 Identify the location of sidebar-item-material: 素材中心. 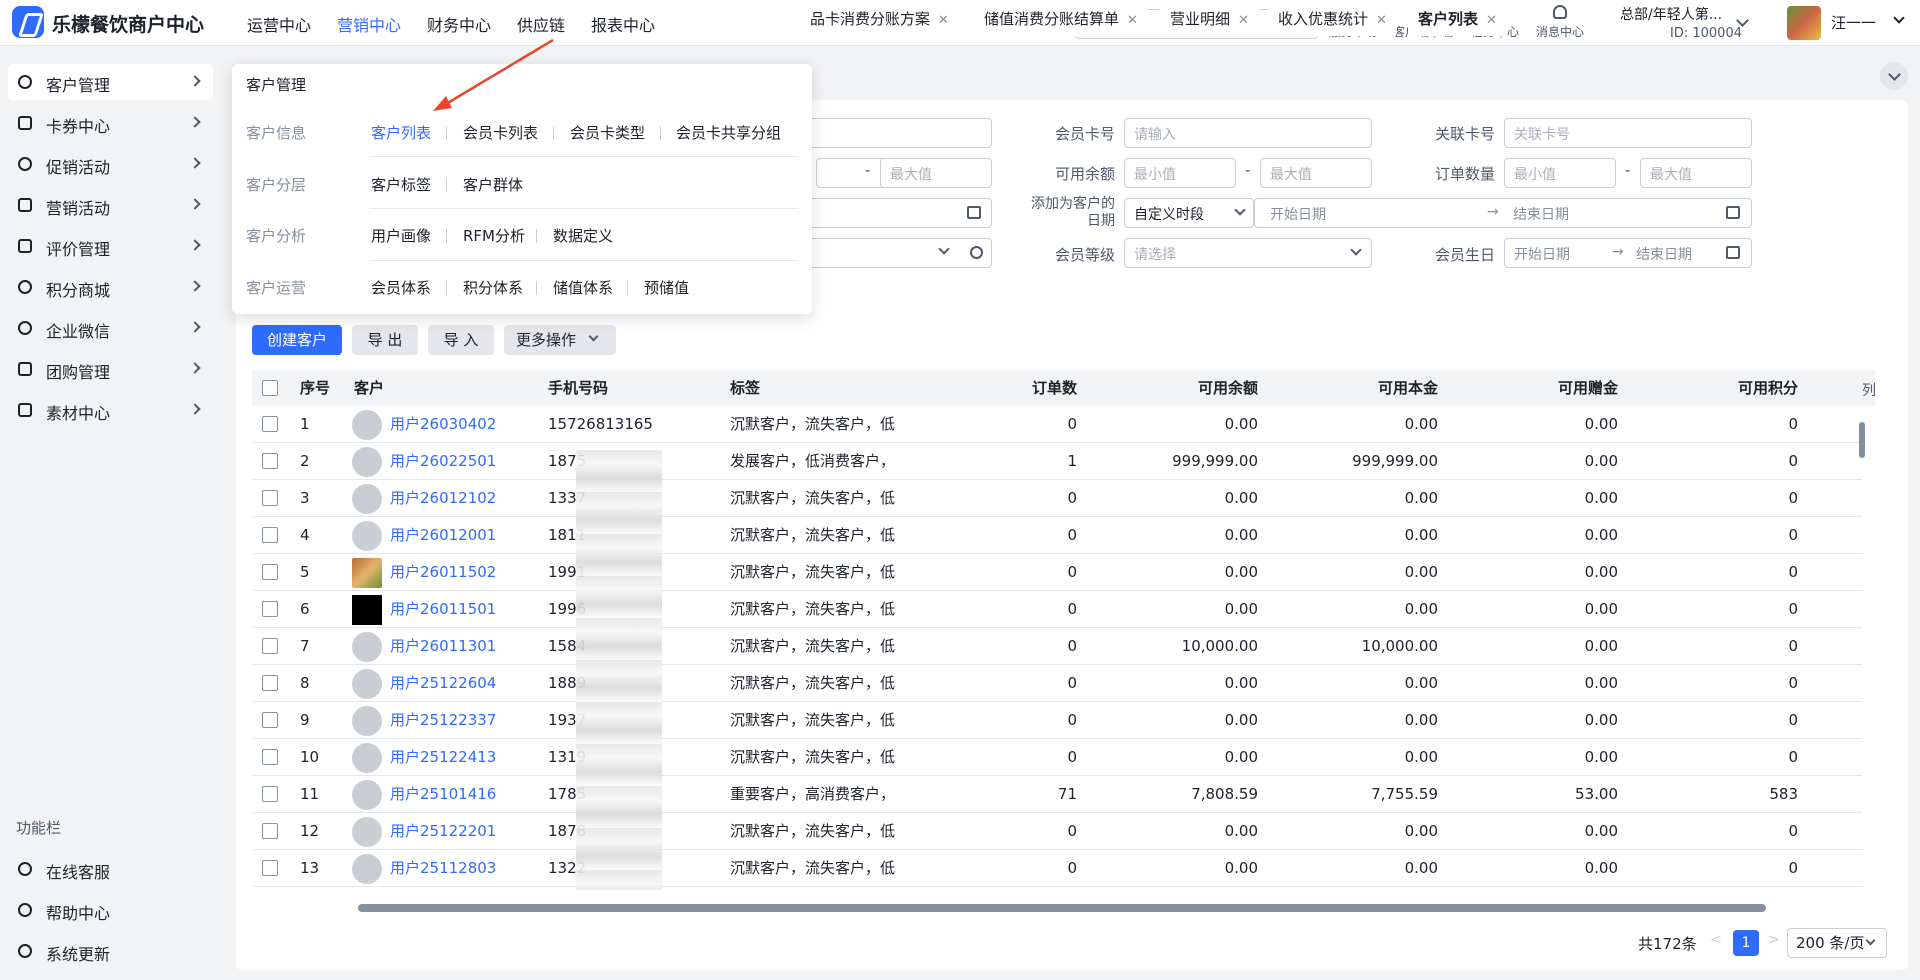
(110, 410).